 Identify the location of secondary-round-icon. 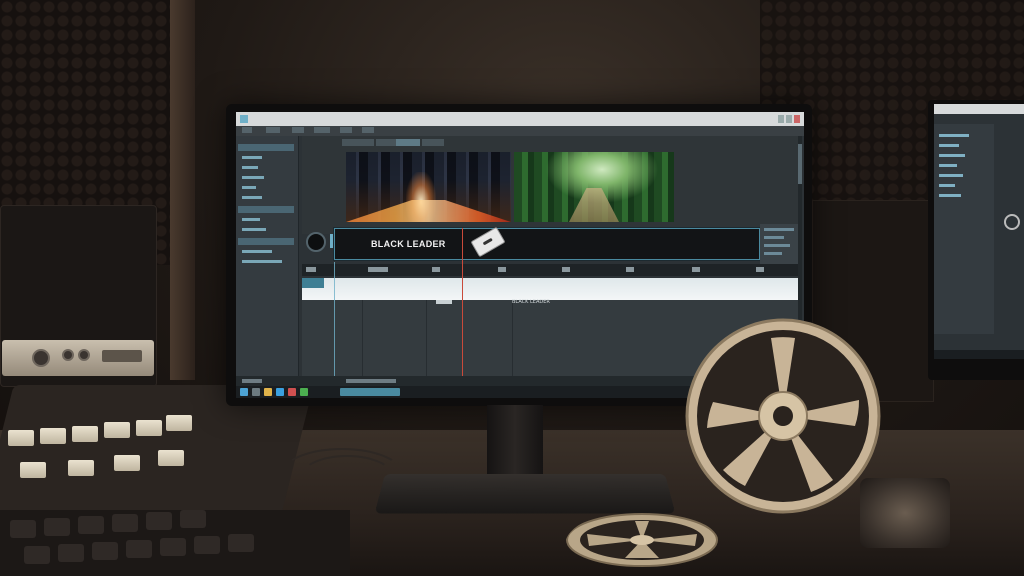
(1012, 222).